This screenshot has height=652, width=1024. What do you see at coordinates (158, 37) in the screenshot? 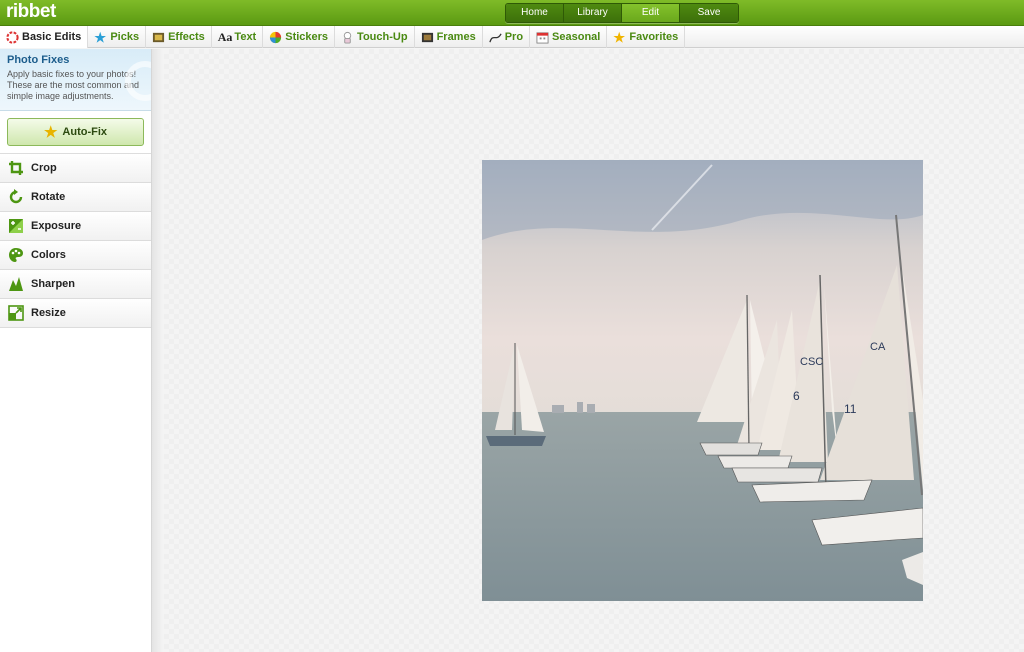
I see `film-icon` at bounding box center [158, 37].